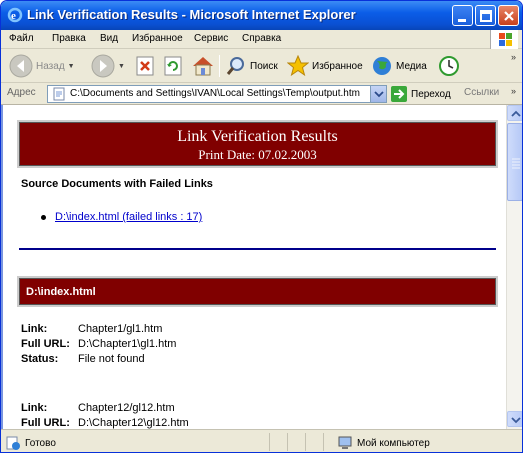 The width and height of the screenshot is (523, 453). Describe the element at coordinates (40, 443) in the screenshot. I see `status-text: Готово` at that location.